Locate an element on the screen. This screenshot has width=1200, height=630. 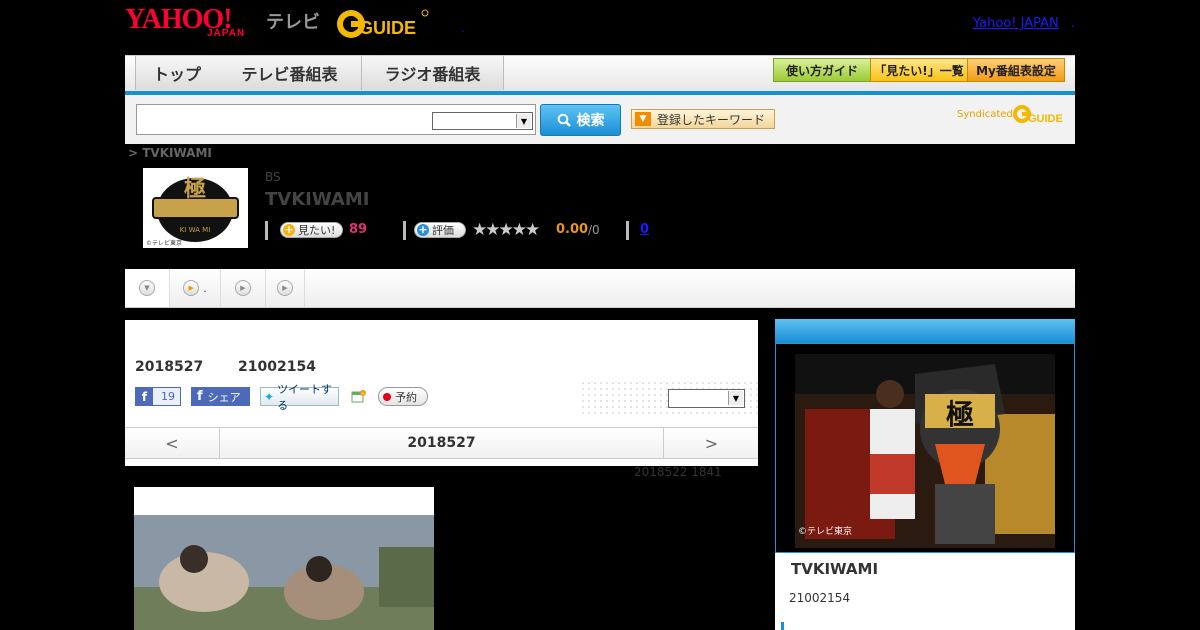
episode-id: 21002154 is located at coordinates (277, 367).